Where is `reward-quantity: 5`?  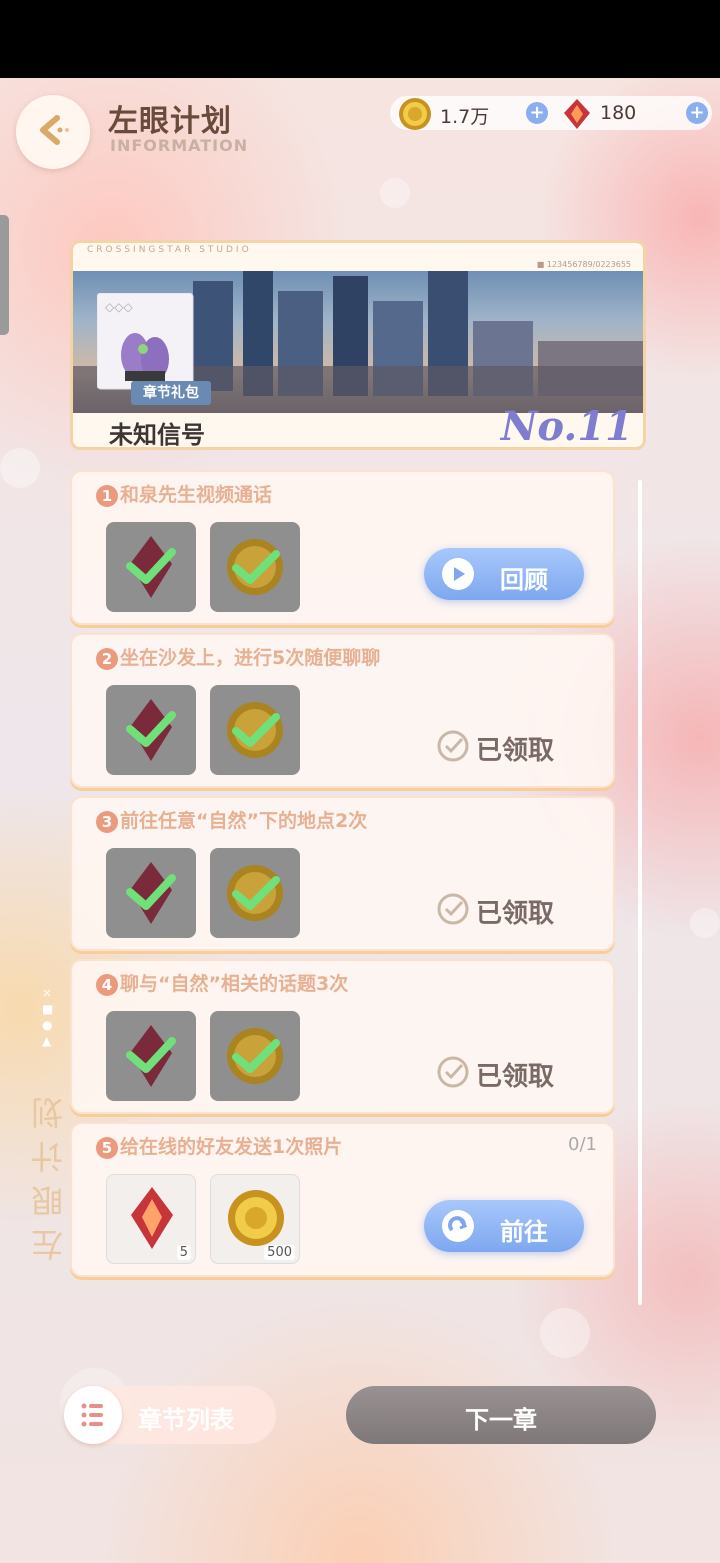 reward-quantity: 5 is located at coordinates (183, 1252).